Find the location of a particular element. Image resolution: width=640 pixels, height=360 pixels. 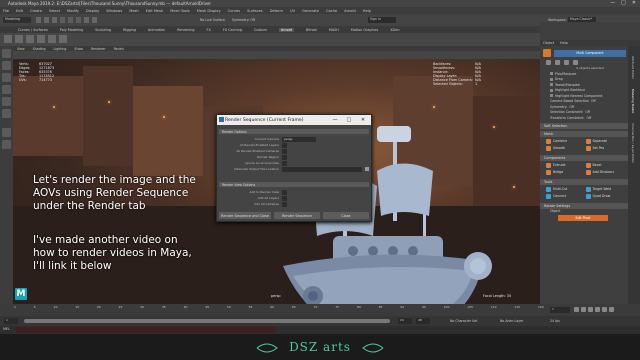

range-end-field: 24 is located at coordinates (405, 321).